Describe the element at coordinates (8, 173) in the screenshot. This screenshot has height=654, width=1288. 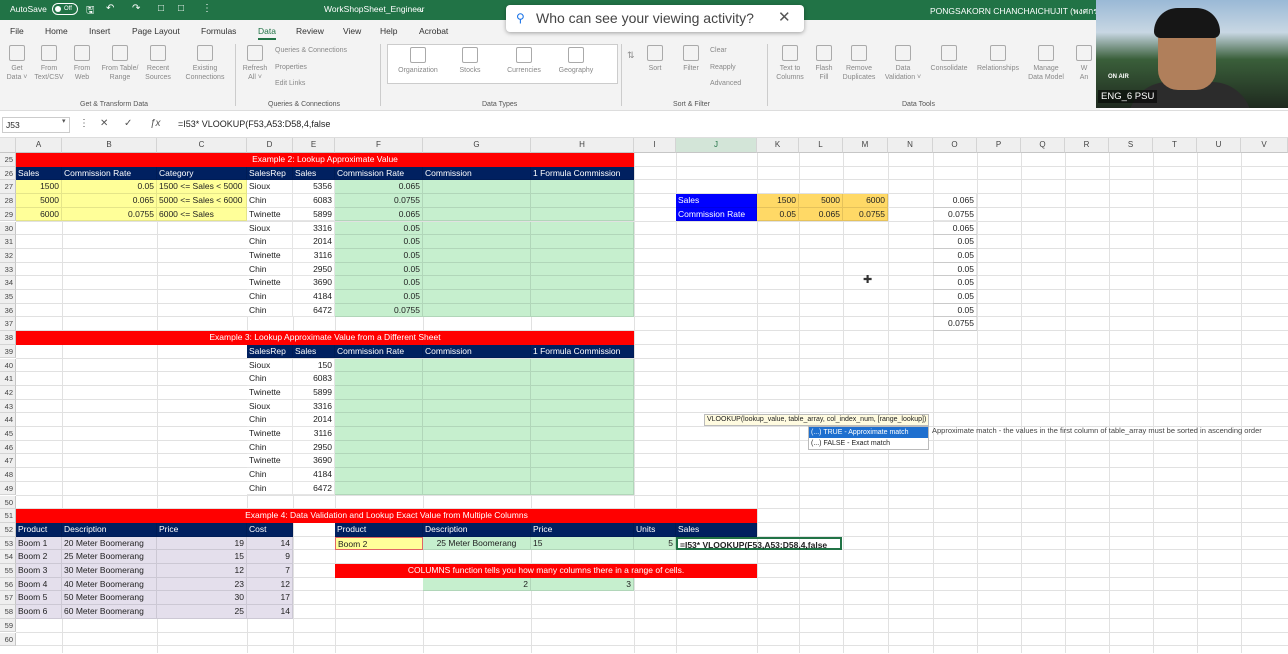
I see `row-header: 26` at that location.